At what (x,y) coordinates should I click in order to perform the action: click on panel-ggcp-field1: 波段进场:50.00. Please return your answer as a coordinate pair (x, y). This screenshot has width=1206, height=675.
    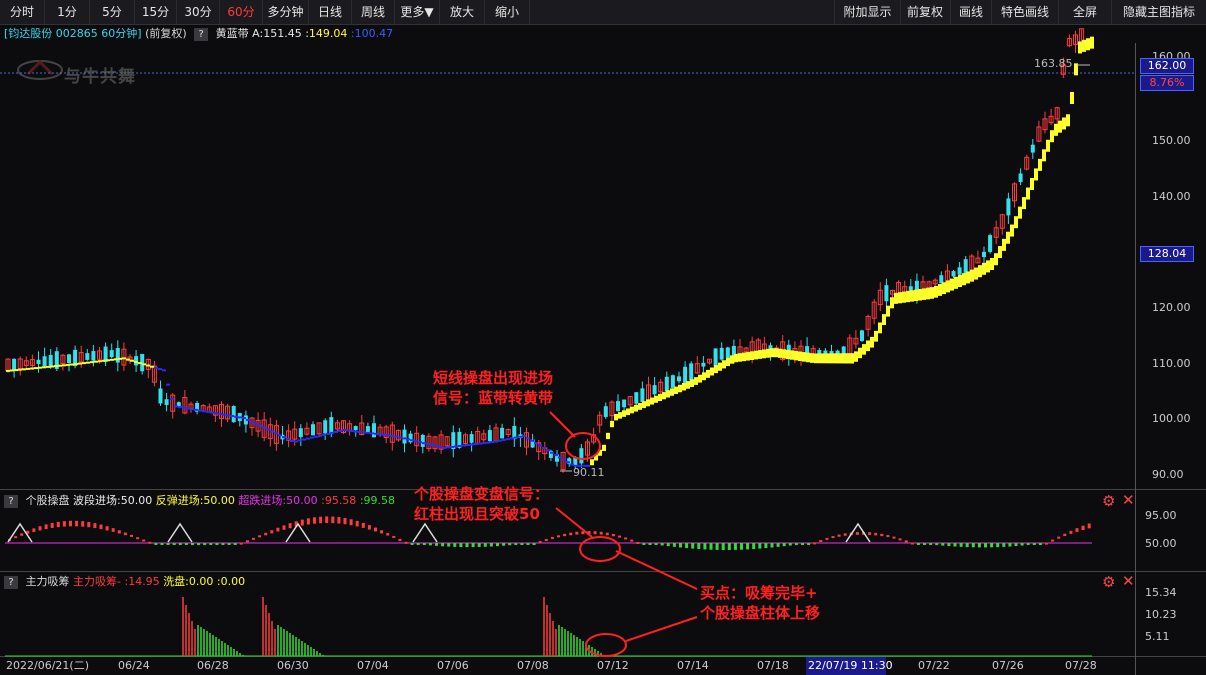
    Looking at the image, I should click on (113, 500).